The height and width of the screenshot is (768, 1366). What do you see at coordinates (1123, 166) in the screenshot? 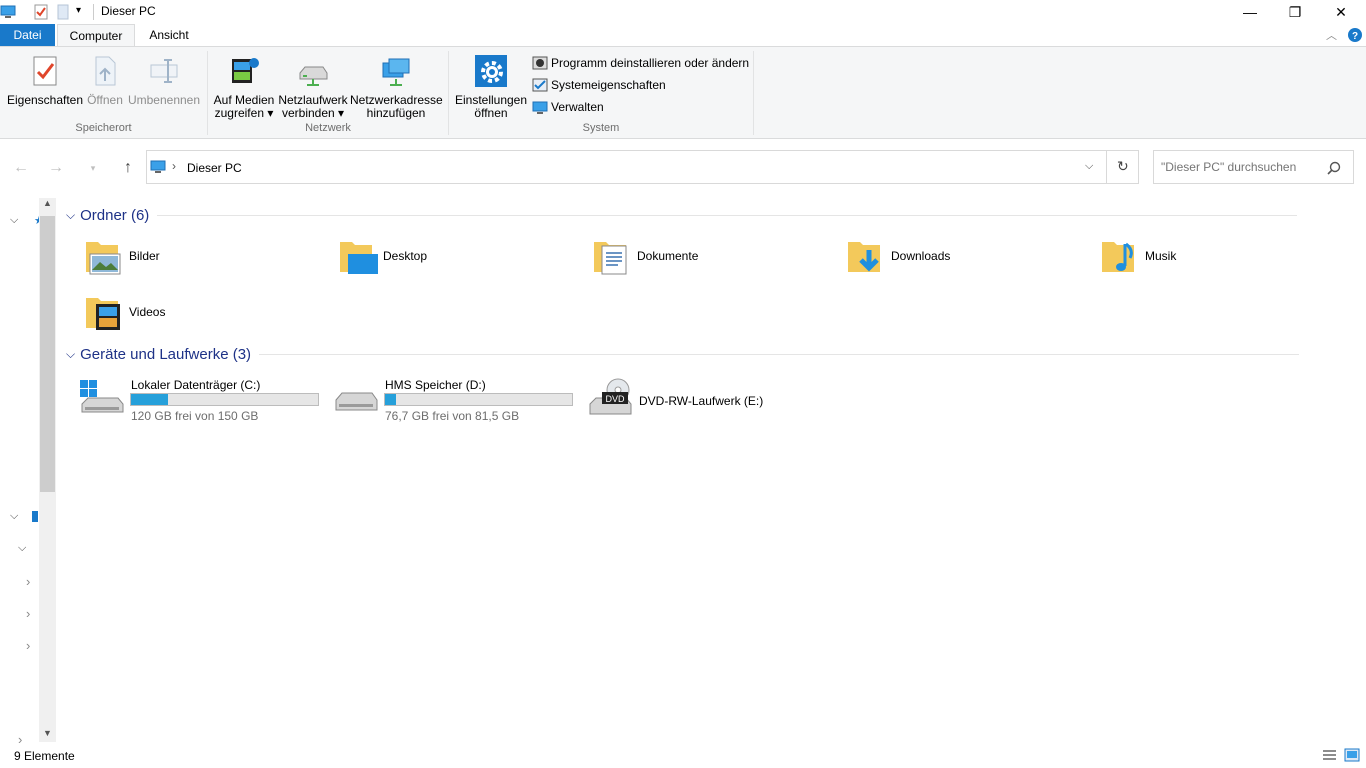
I see `refresh-icon: ↻` at bounding box center [1123, 166].